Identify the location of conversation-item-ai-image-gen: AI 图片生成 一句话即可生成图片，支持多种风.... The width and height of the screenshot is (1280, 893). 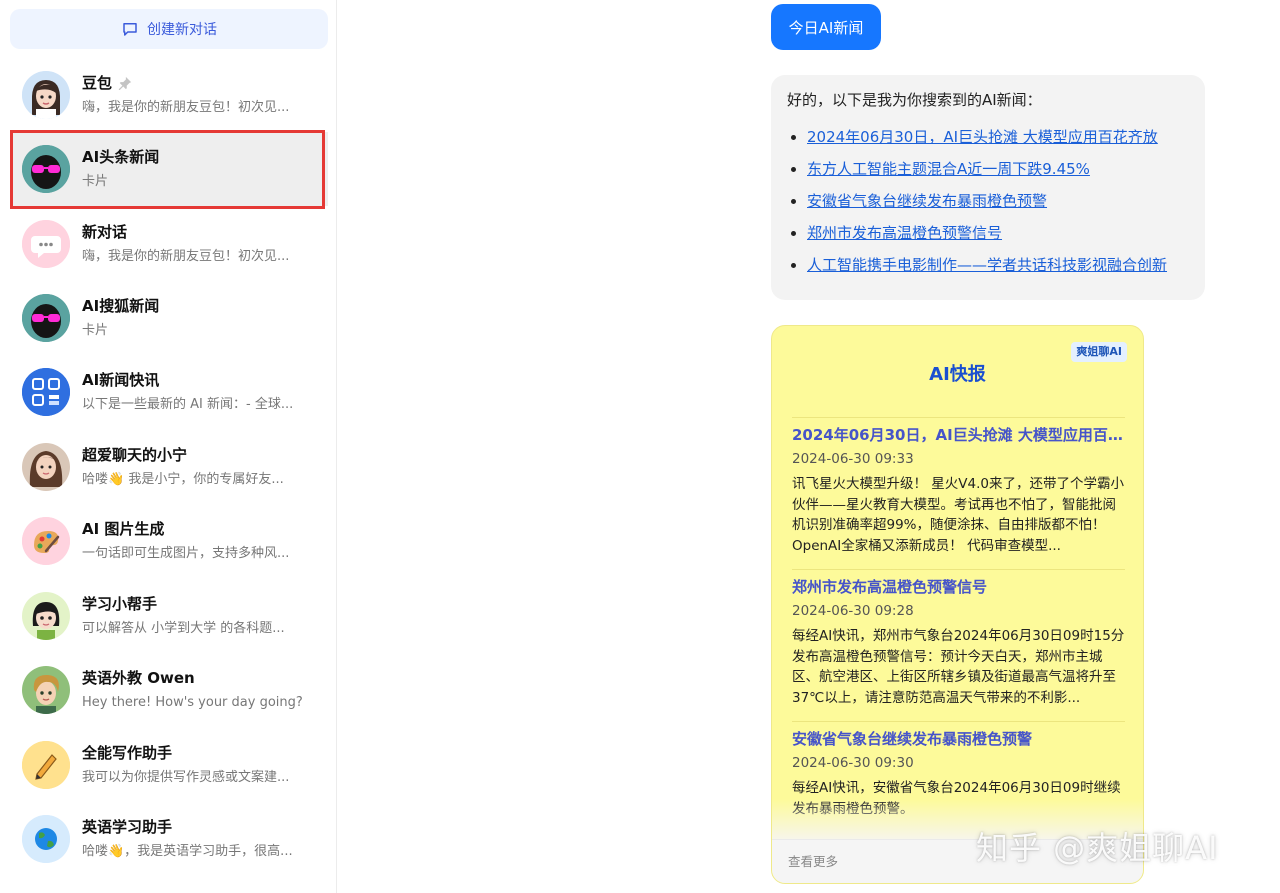
(169, 541).